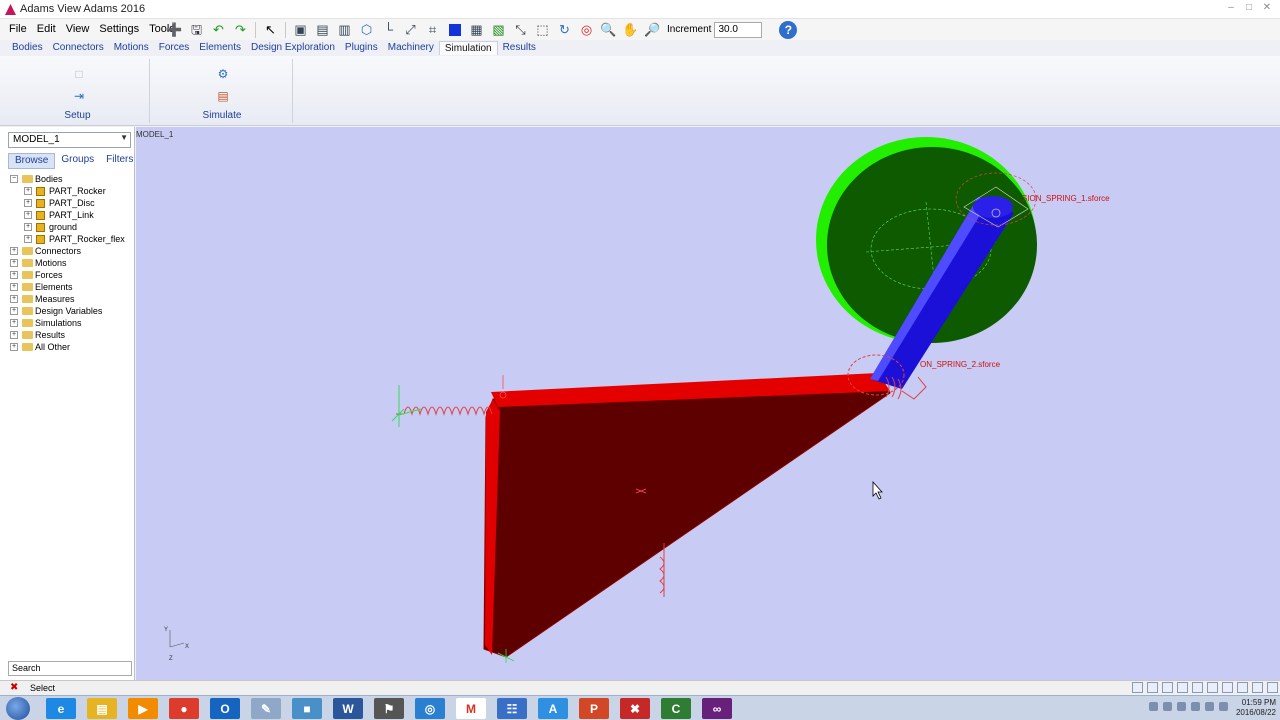 Image resolution: width=1280 pixels, height=720 pixels. Describe the element at coordinates (46, 29) in the screenshot. I see `menu-edit: Edit` at that location.